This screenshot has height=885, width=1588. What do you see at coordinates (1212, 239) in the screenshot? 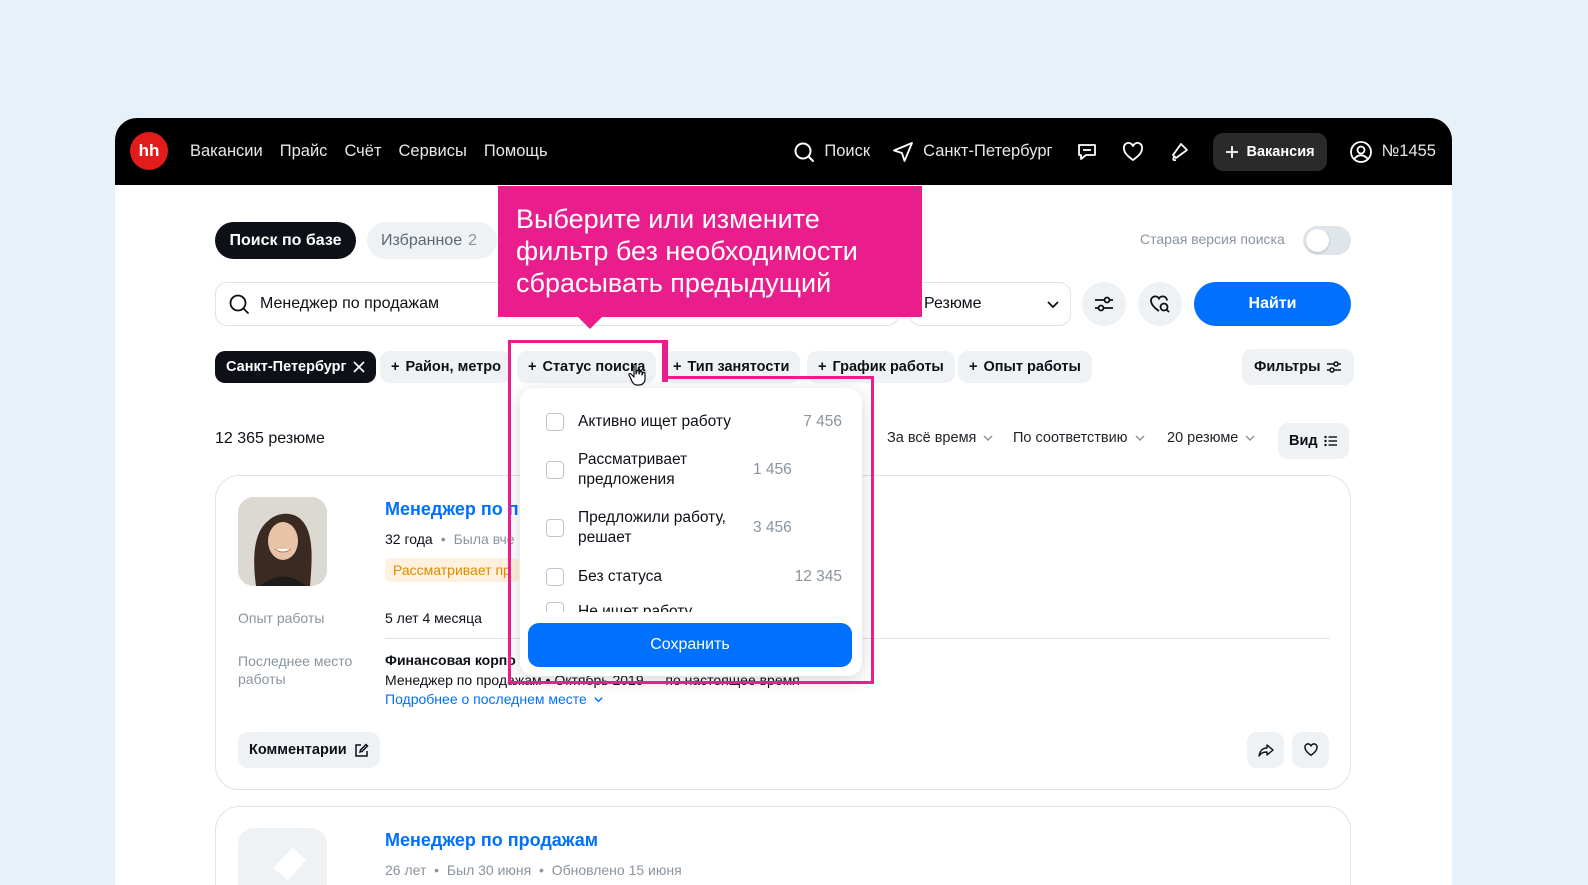
I see `old-version-label: Старая версия поиска` at bounding box center [1212, 239].